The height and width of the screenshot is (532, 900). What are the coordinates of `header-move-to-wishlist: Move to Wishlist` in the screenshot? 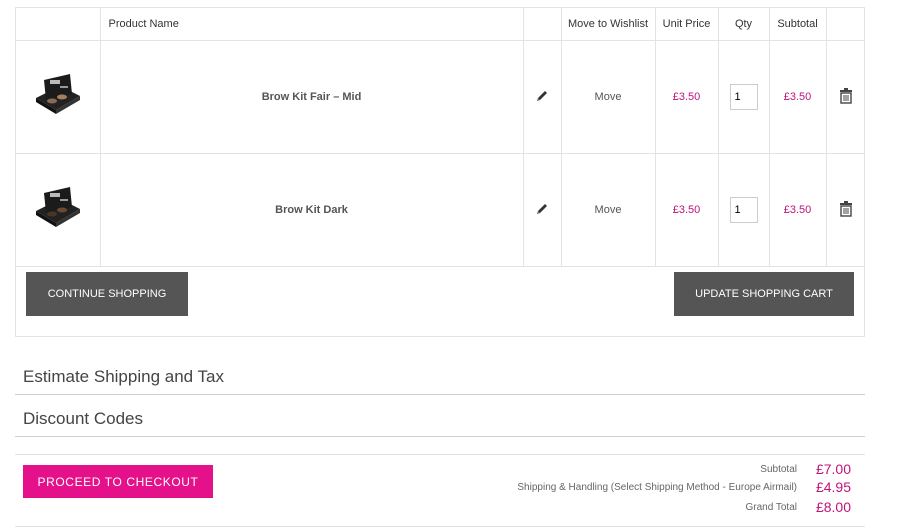 It's located at (608, 24).